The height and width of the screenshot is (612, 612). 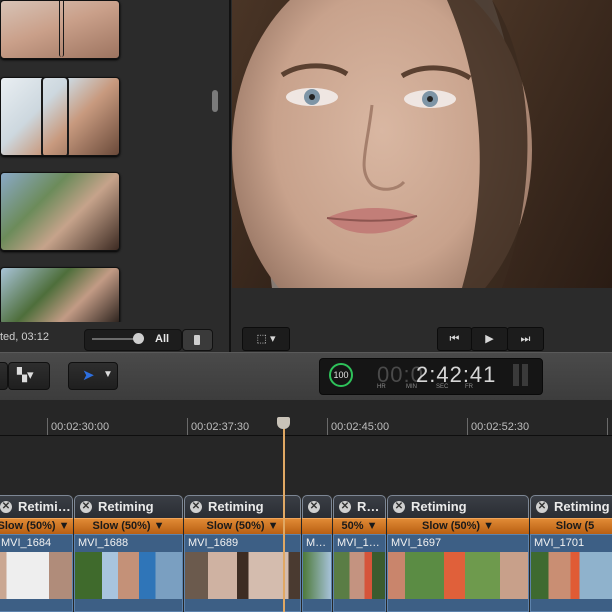 What do you see at coordinates (359, 526) in the screenshot?
I see `retime-speed-bar: 50% ▼` at bounding box center [359, 526].